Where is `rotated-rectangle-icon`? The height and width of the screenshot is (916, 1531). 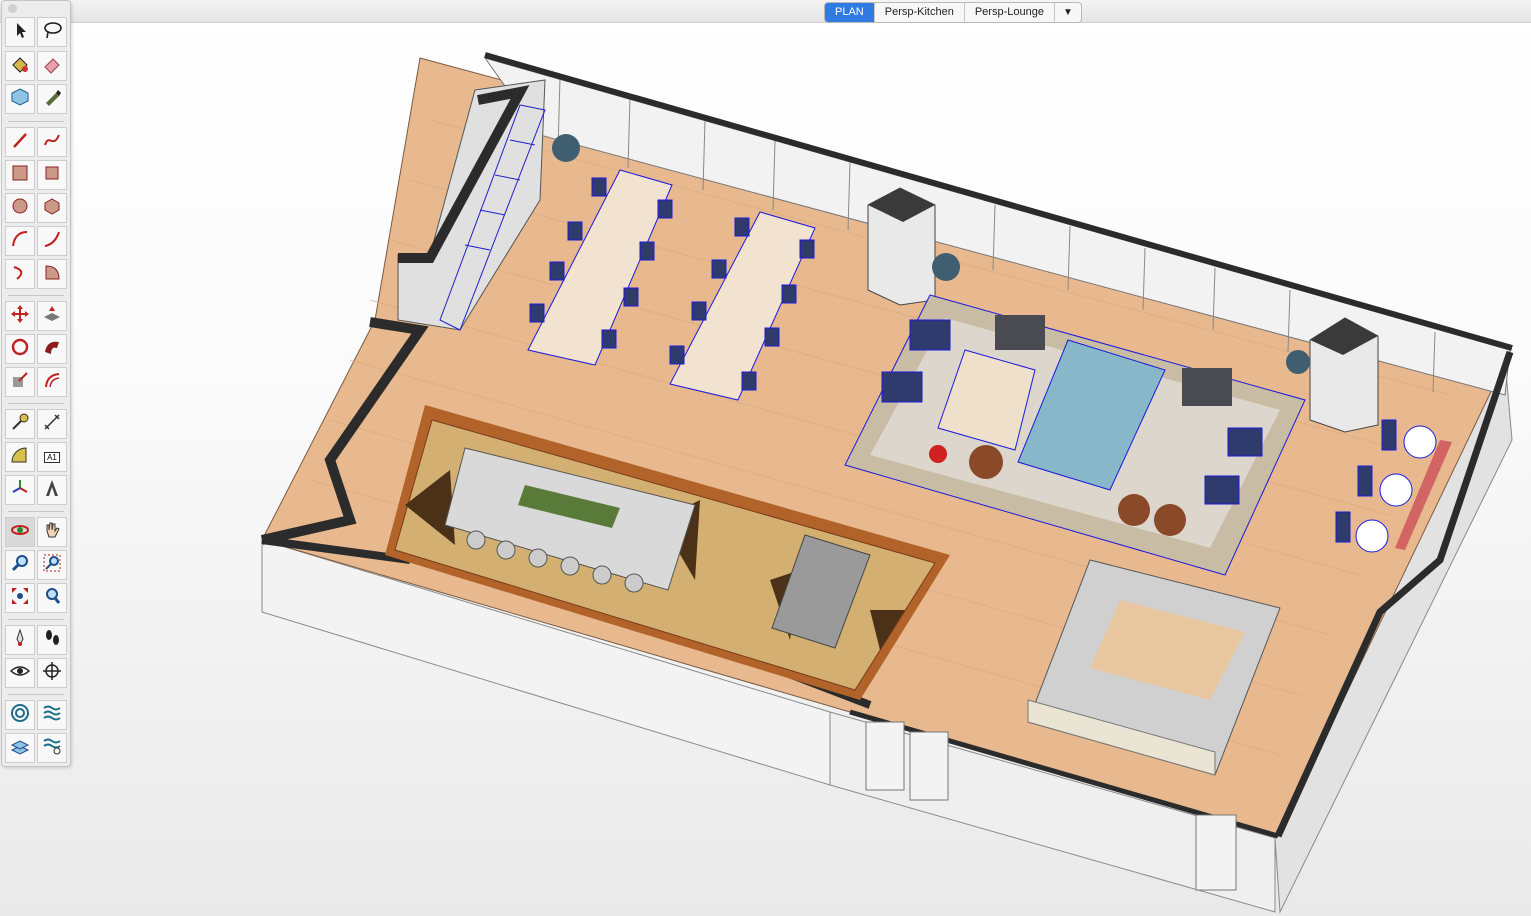
rotated-rectangle-icon is located at coordinates (52, 175).